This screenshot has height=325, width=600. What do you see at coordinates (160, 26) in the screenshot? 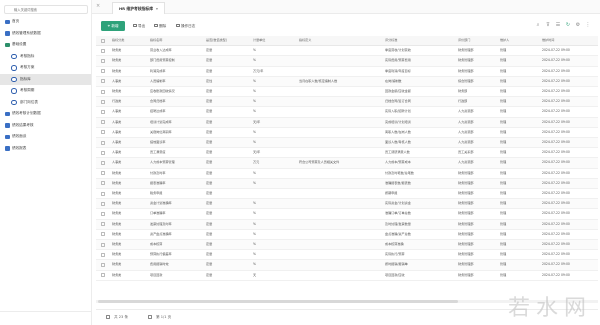
I see `delete-button: 删除` at bounding box center [160, 26].